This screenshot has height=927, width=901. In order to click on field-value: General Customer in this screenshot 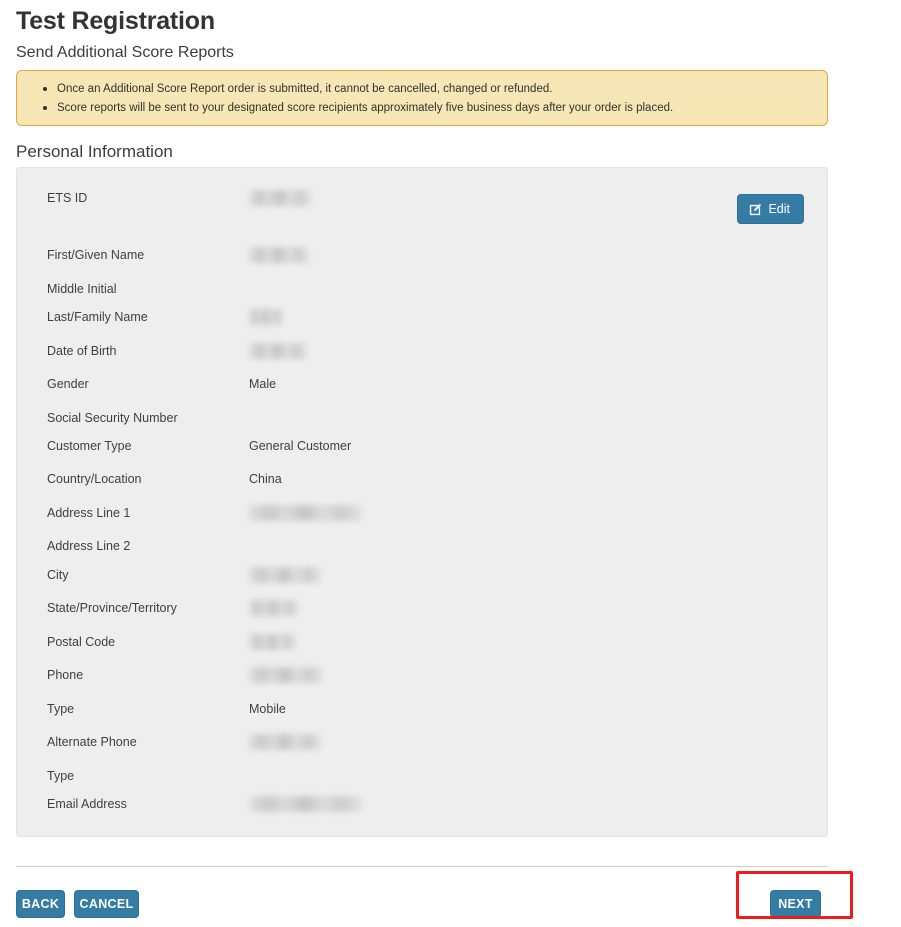, I will do `click(300, 446)`.